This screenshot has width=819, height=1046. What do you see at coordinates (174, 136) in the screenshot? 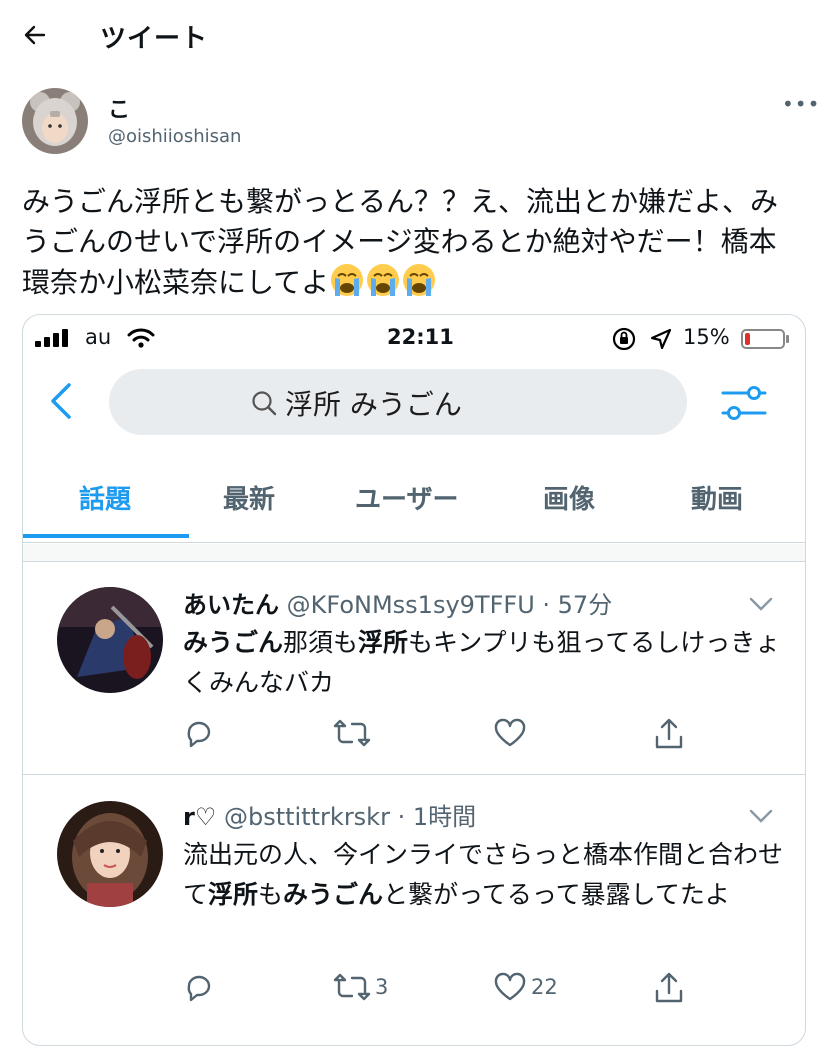
I see `user-handle: @oishiioshisan` at bounding box center [174, 136].